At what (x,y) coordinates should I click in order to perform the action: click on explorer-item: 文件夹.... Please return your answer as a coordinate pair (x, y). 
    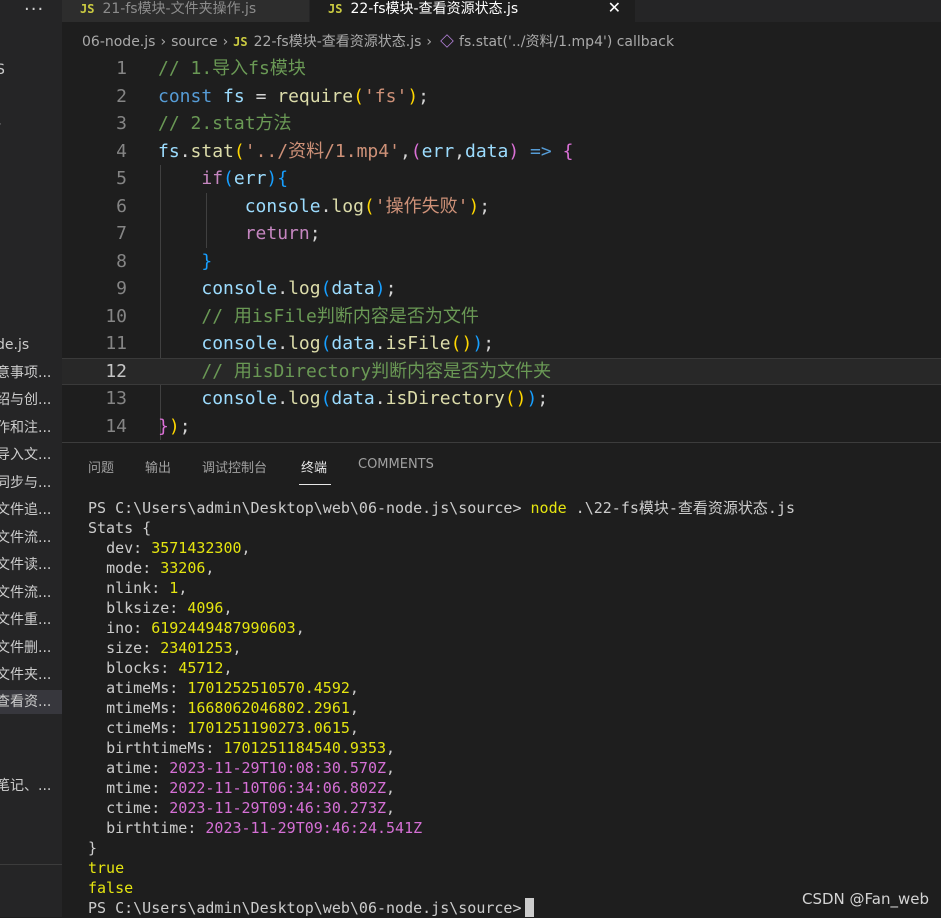
    Looking at the image, I should click on (31, 675).